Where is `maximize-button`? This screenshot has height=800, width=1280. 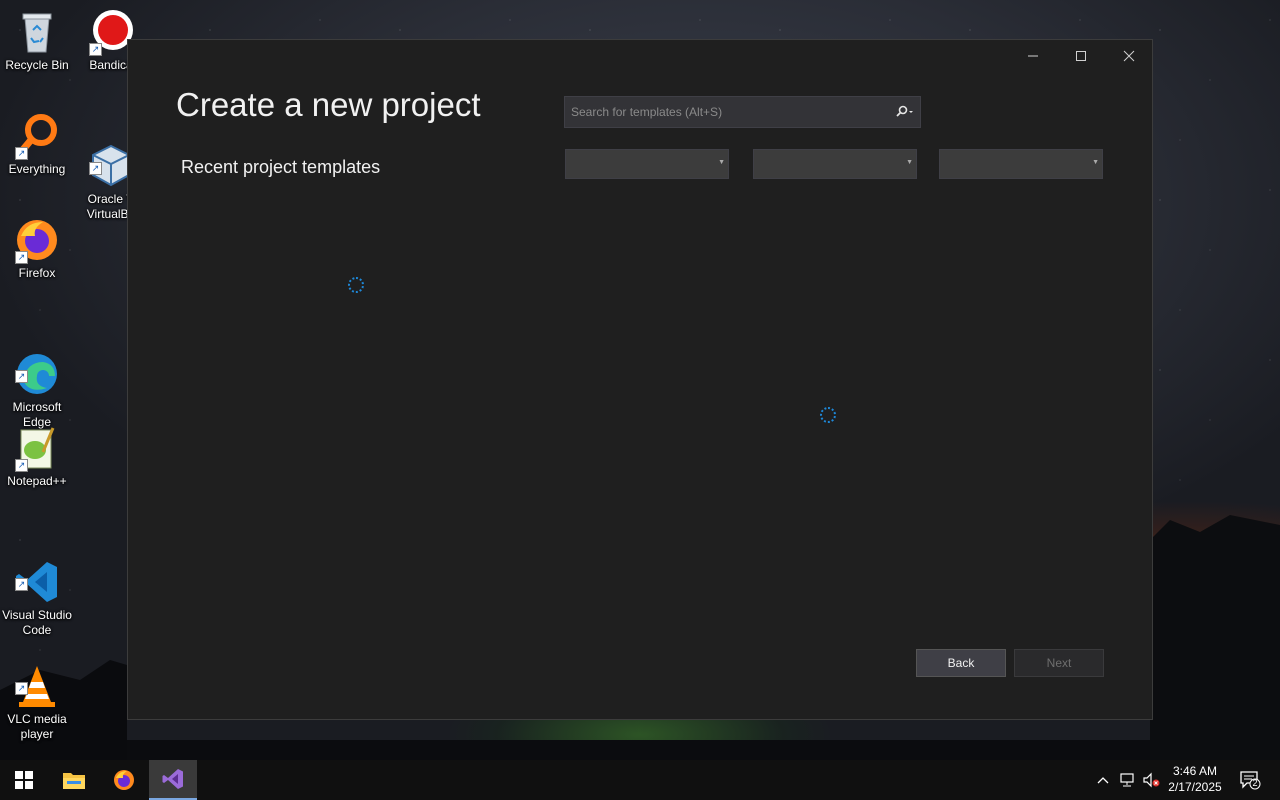
maximize-button is located at coordinates (1081, 56).